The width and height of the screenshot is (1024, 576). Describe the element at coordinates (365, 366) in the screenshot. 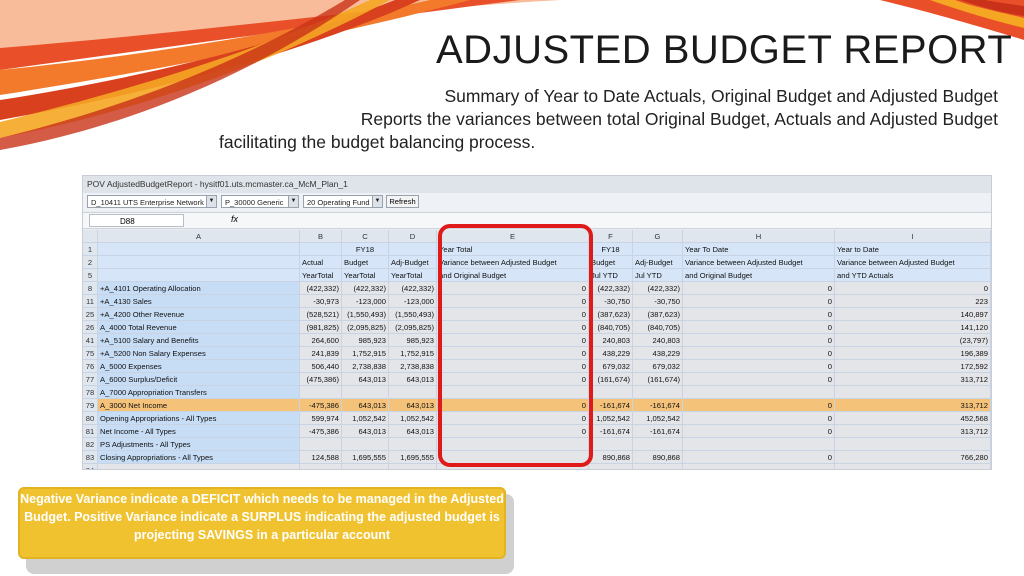

I see `value-cell-c: 2,738,838` at that location.